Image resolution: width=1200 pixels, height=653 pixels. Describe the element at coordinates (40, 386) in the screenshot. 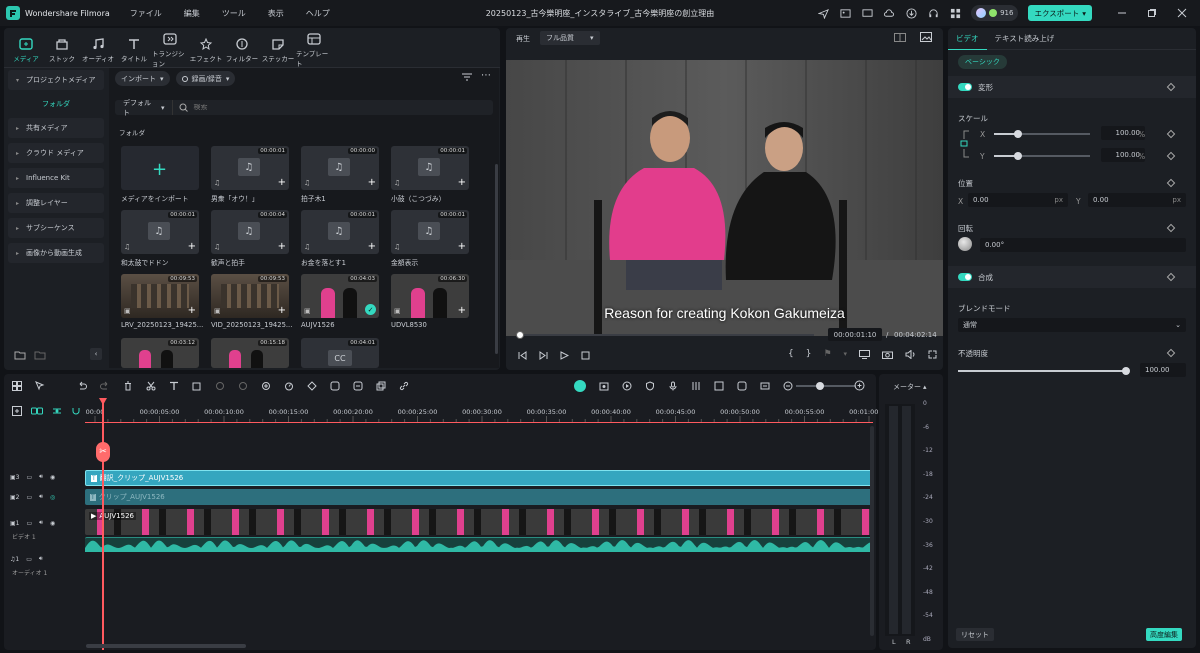

I see `select-cursor-icon` at that location.